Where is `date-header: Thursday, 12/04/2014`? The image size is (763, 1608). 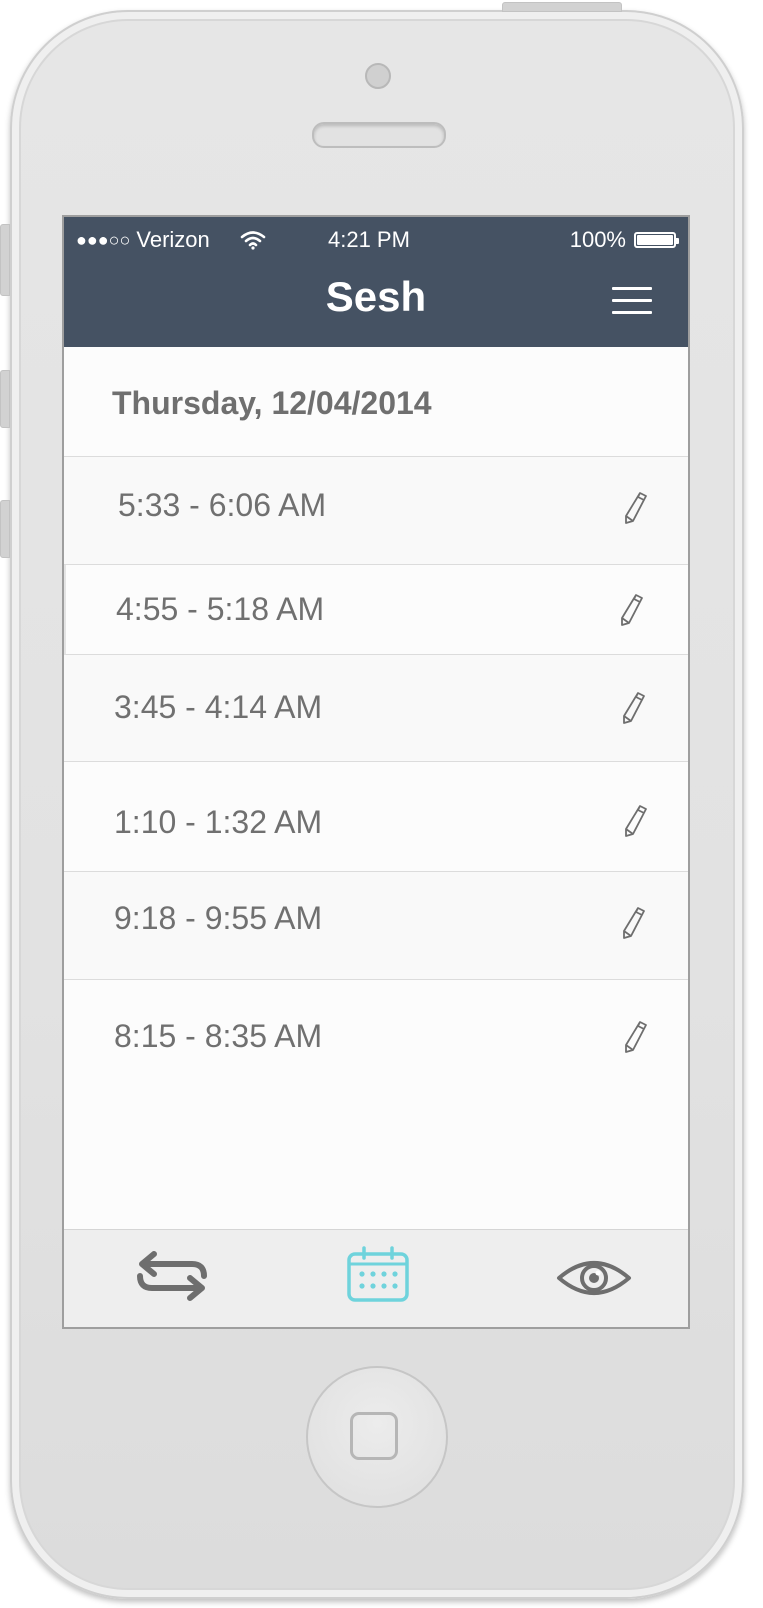 date-header: Thursday, 12/04/2014 is located at coordinates (376, 402).